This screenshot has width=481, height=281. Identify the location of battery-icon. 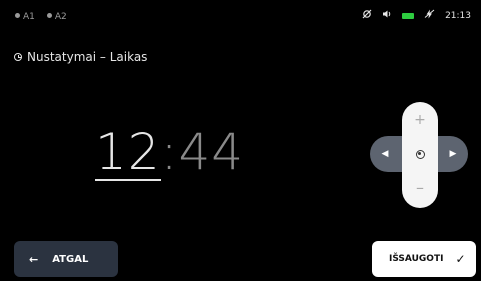
(408, 15).